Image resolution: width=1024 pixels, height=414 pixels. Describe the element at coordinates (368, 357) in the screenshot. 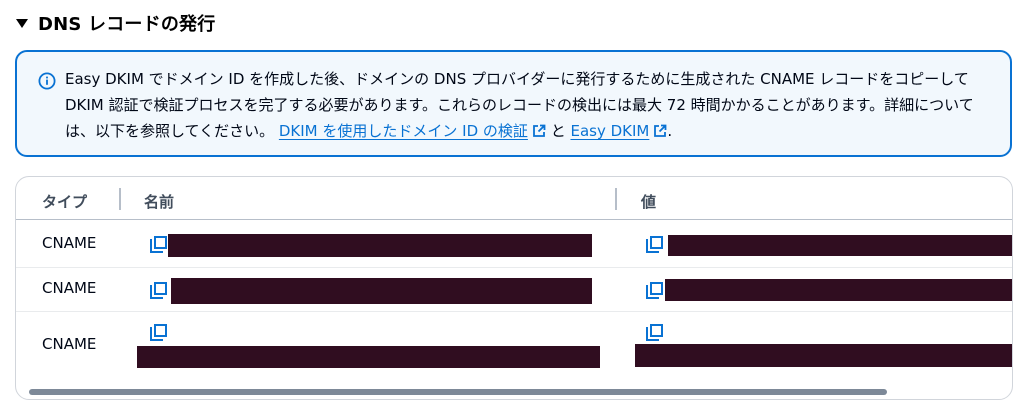

I see `row-3-name-redacted` at that location.